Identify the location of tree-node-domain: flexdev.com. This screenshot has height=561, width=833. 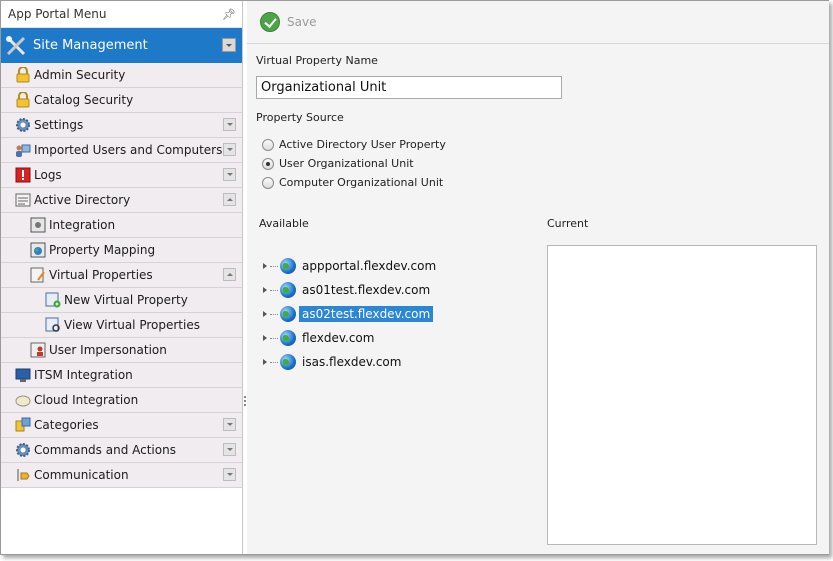
(320, 338).